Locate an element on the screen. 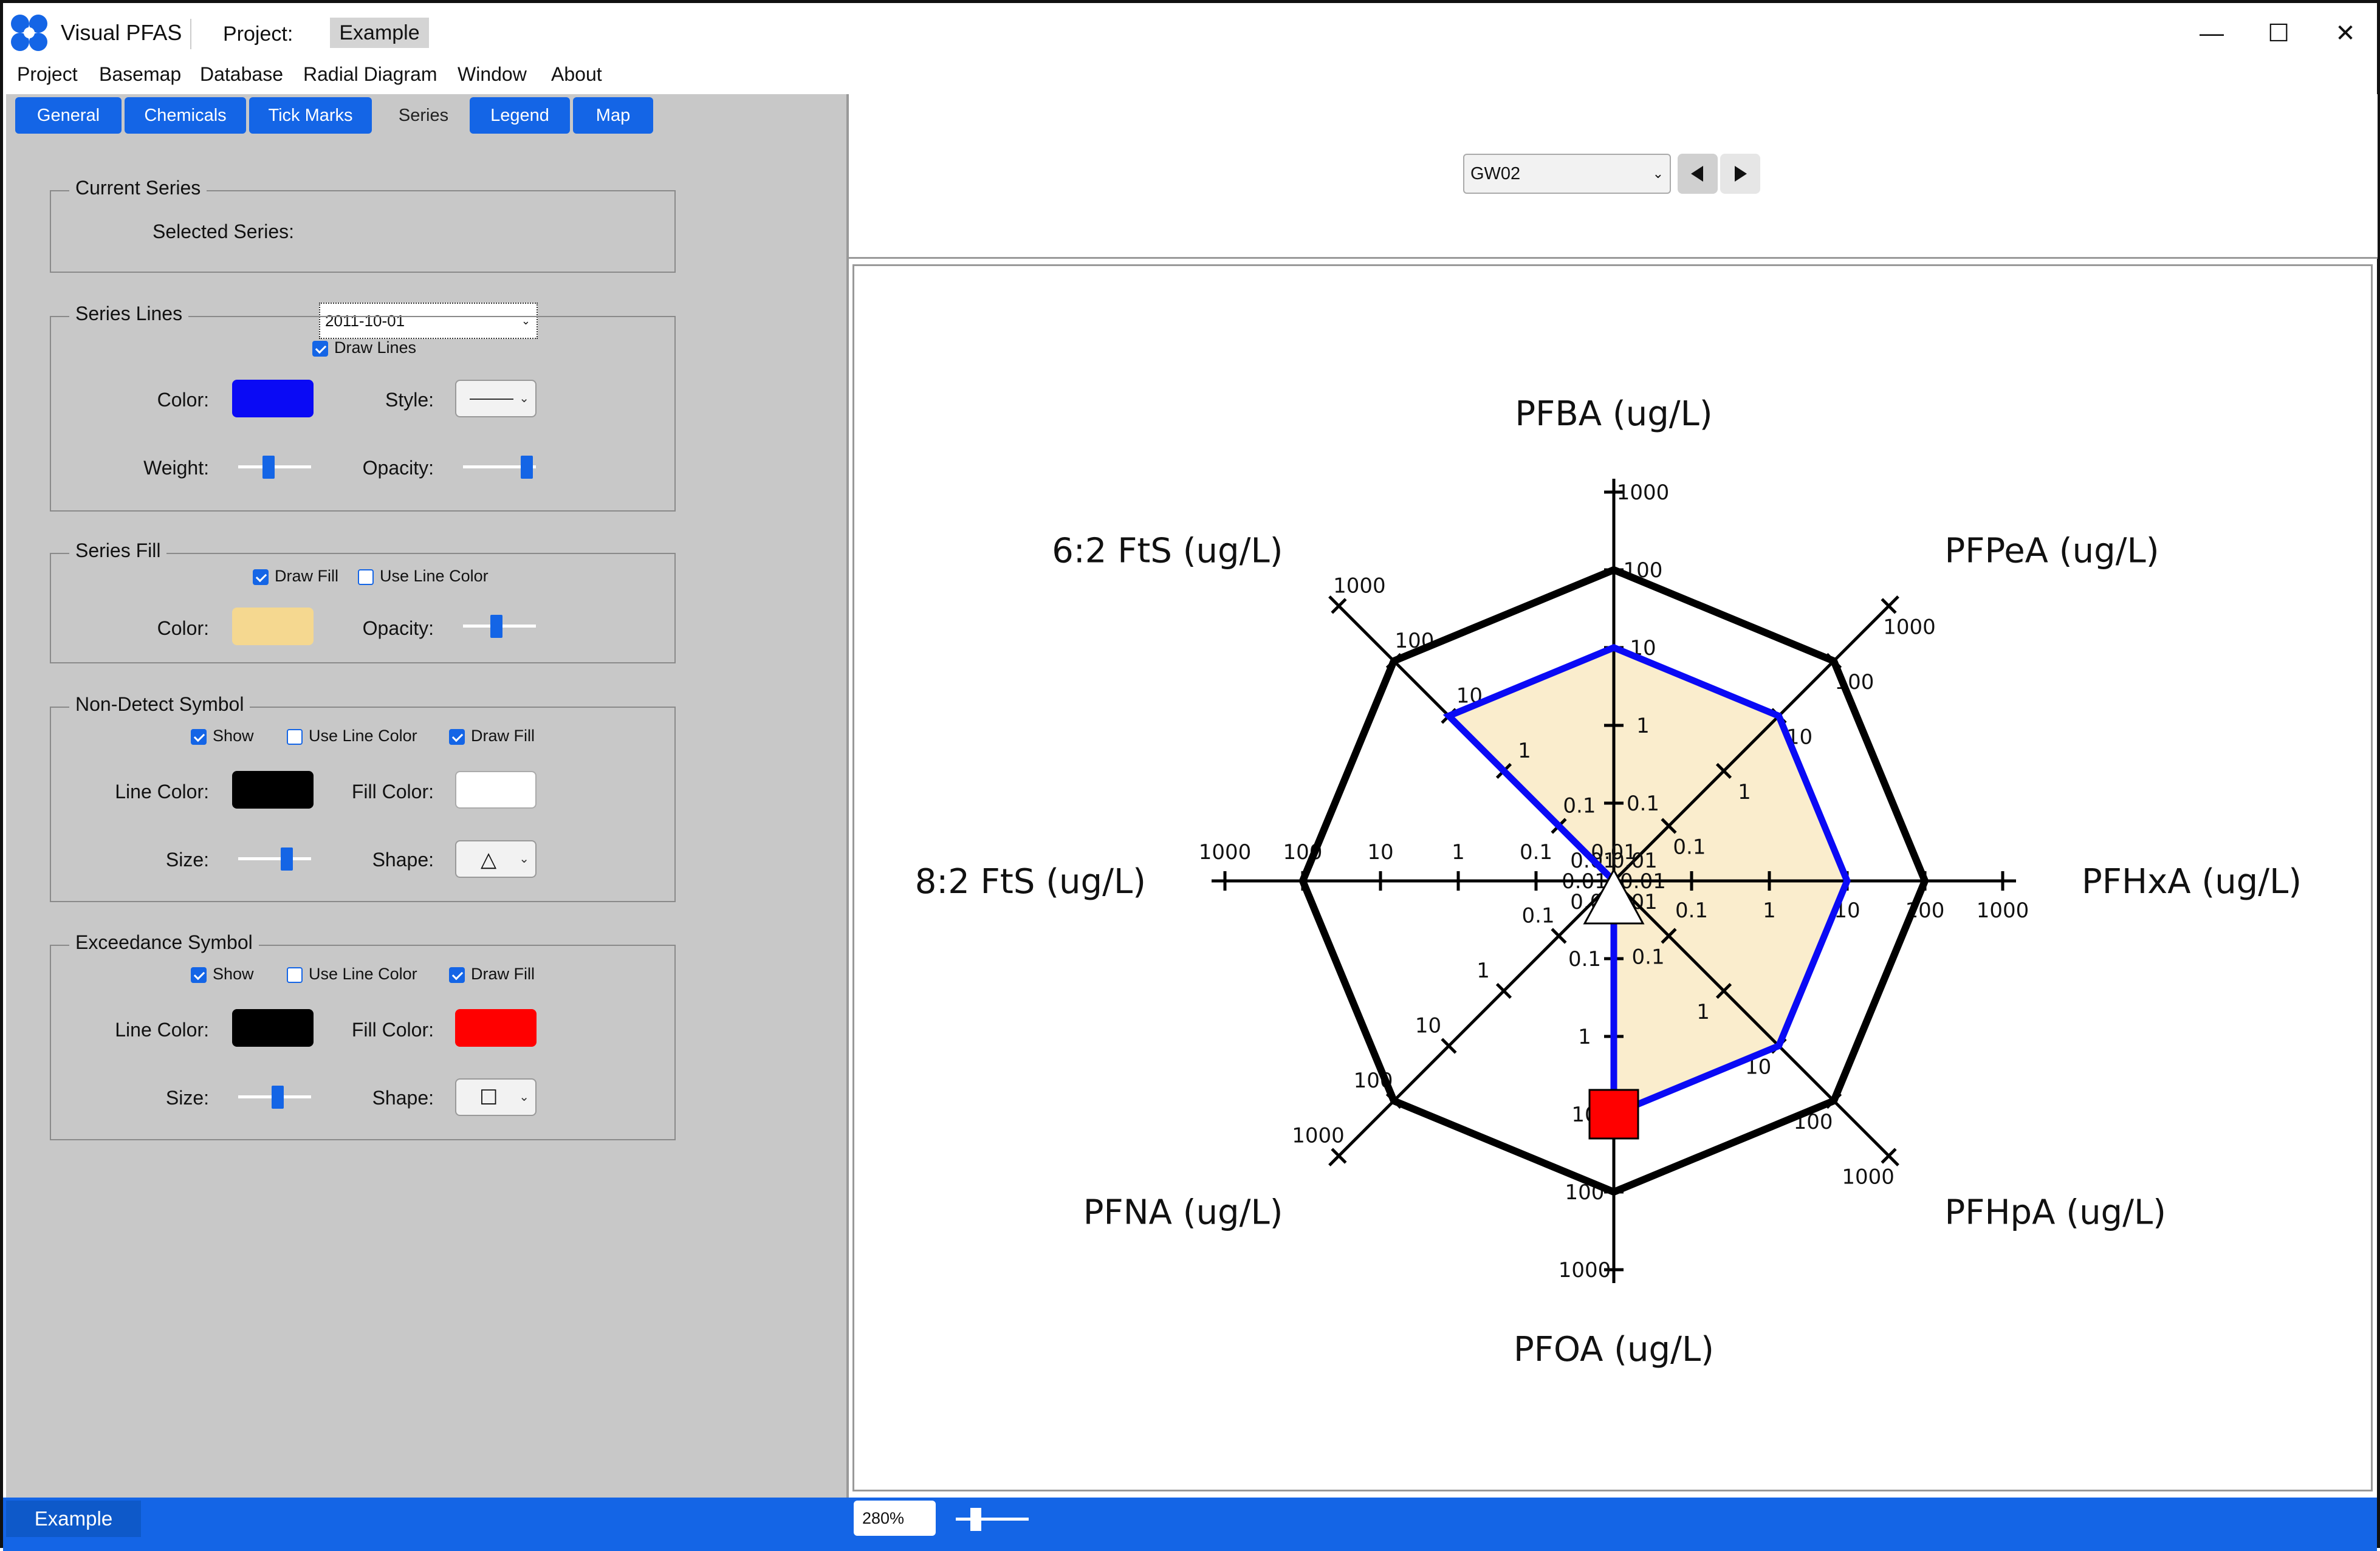  non-detect-draw-fill-checkbox: Draw Fill is located at coordinates (492, 735).